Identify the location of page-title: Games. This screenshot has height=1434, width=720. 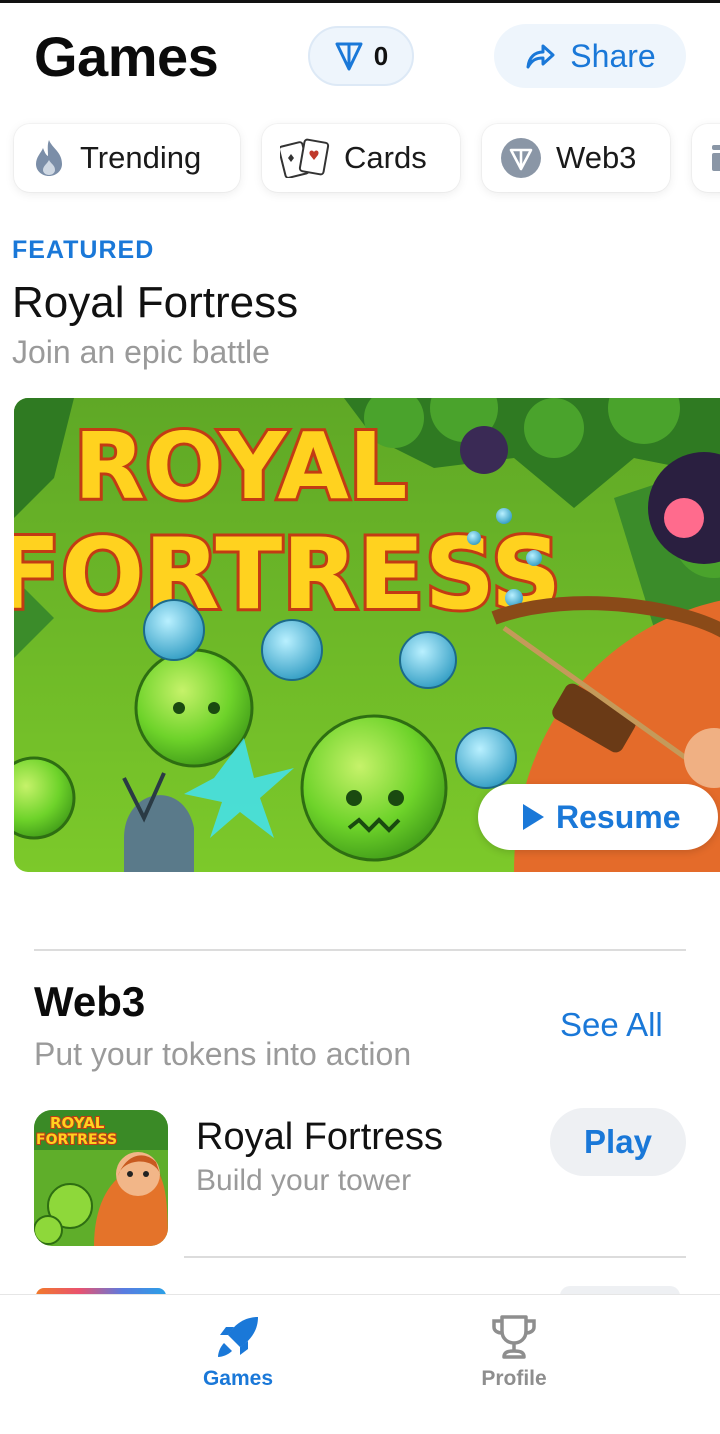
(126, 56).